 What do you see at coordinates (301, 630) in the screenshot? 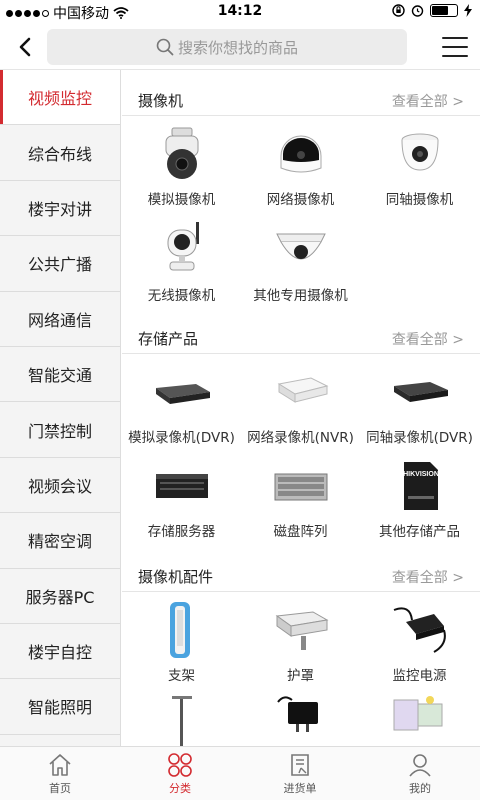
I see `housing-icon` at bounding box center [301, 630].